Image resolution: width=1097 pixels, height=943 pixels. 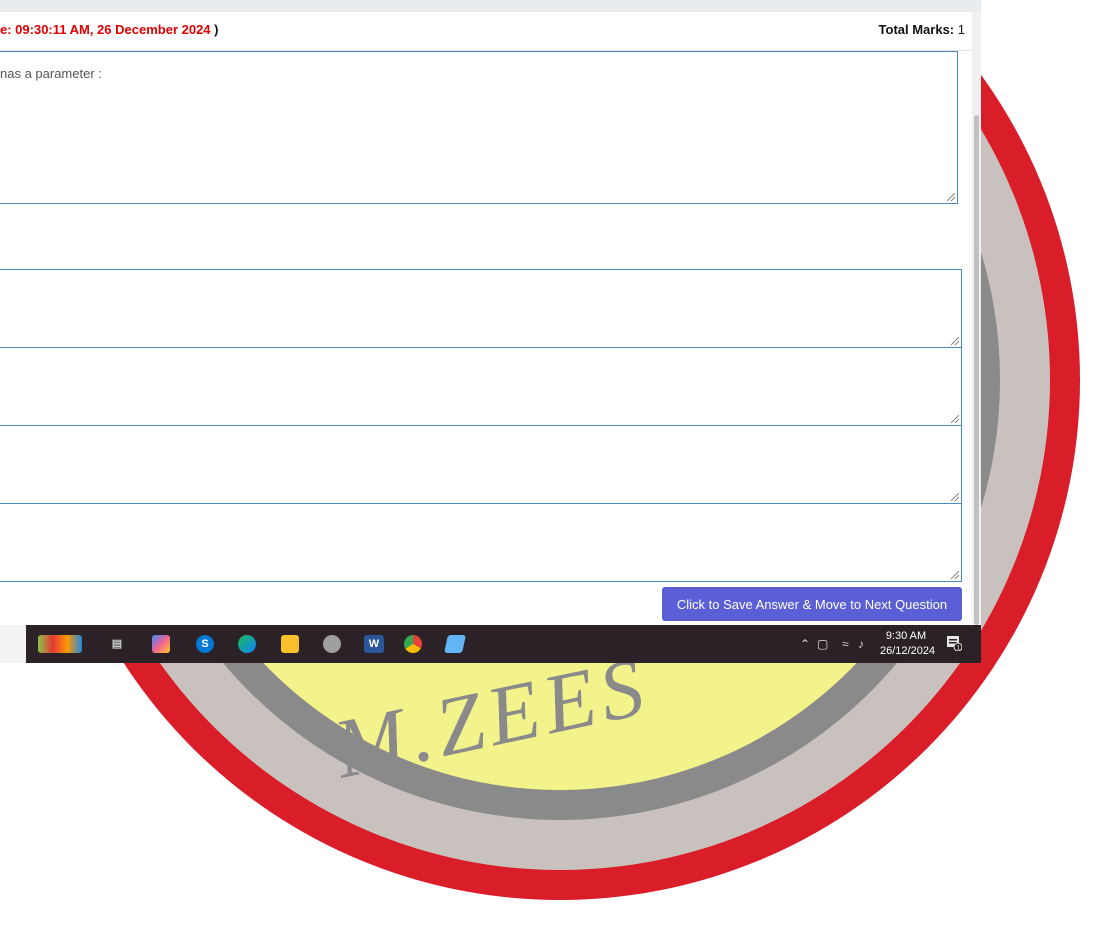 What do you see at coordinates (908, 651) in the screenshot?
I see `clock-date: 26/12/2024` at bounding box center [908, 651].